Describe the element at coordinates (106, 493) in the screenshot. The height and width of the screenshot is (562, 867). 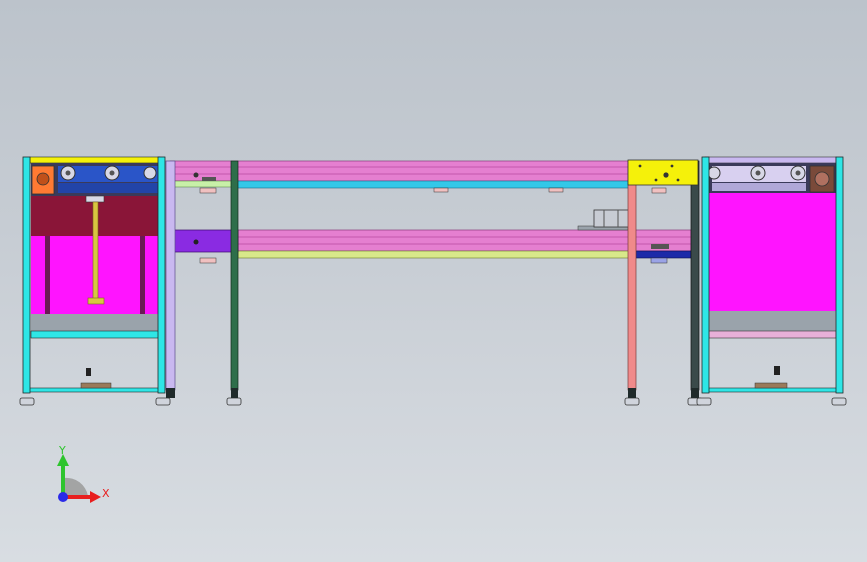
I see `x-axis-label: X` at that location.